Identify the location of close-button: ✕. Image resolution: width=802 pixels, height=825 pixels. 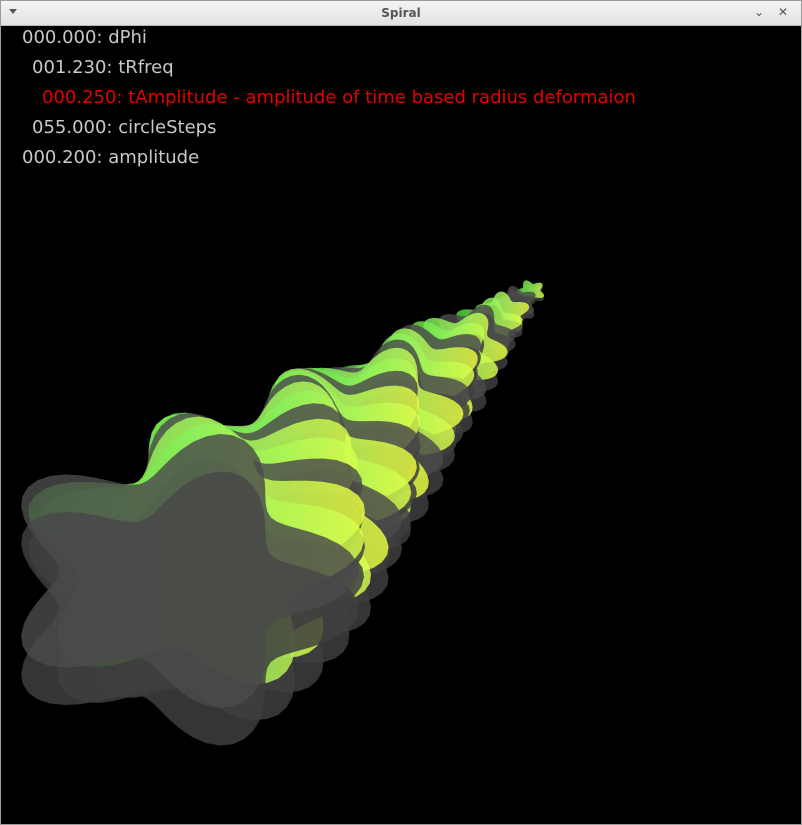
(783, 12).